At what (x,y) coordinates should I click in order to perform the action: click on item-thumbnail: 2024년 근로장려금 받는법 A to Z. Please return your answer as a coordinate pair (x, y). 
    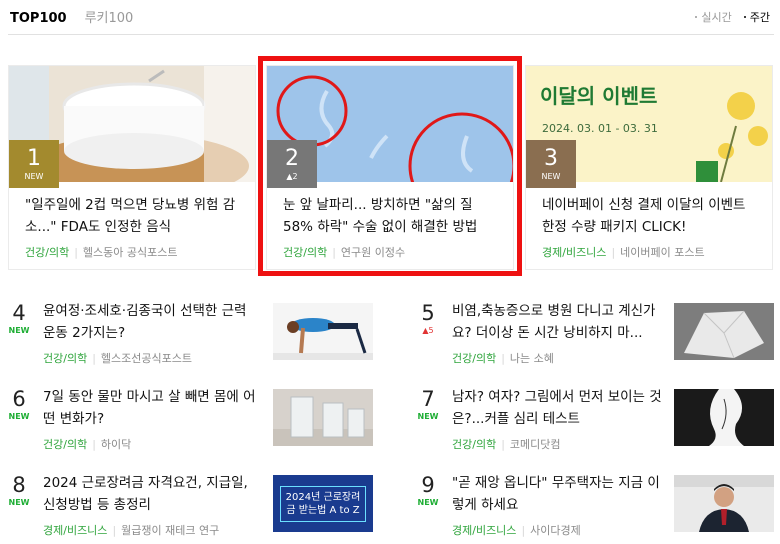
    Looking at the image, I should click on (323, 503).